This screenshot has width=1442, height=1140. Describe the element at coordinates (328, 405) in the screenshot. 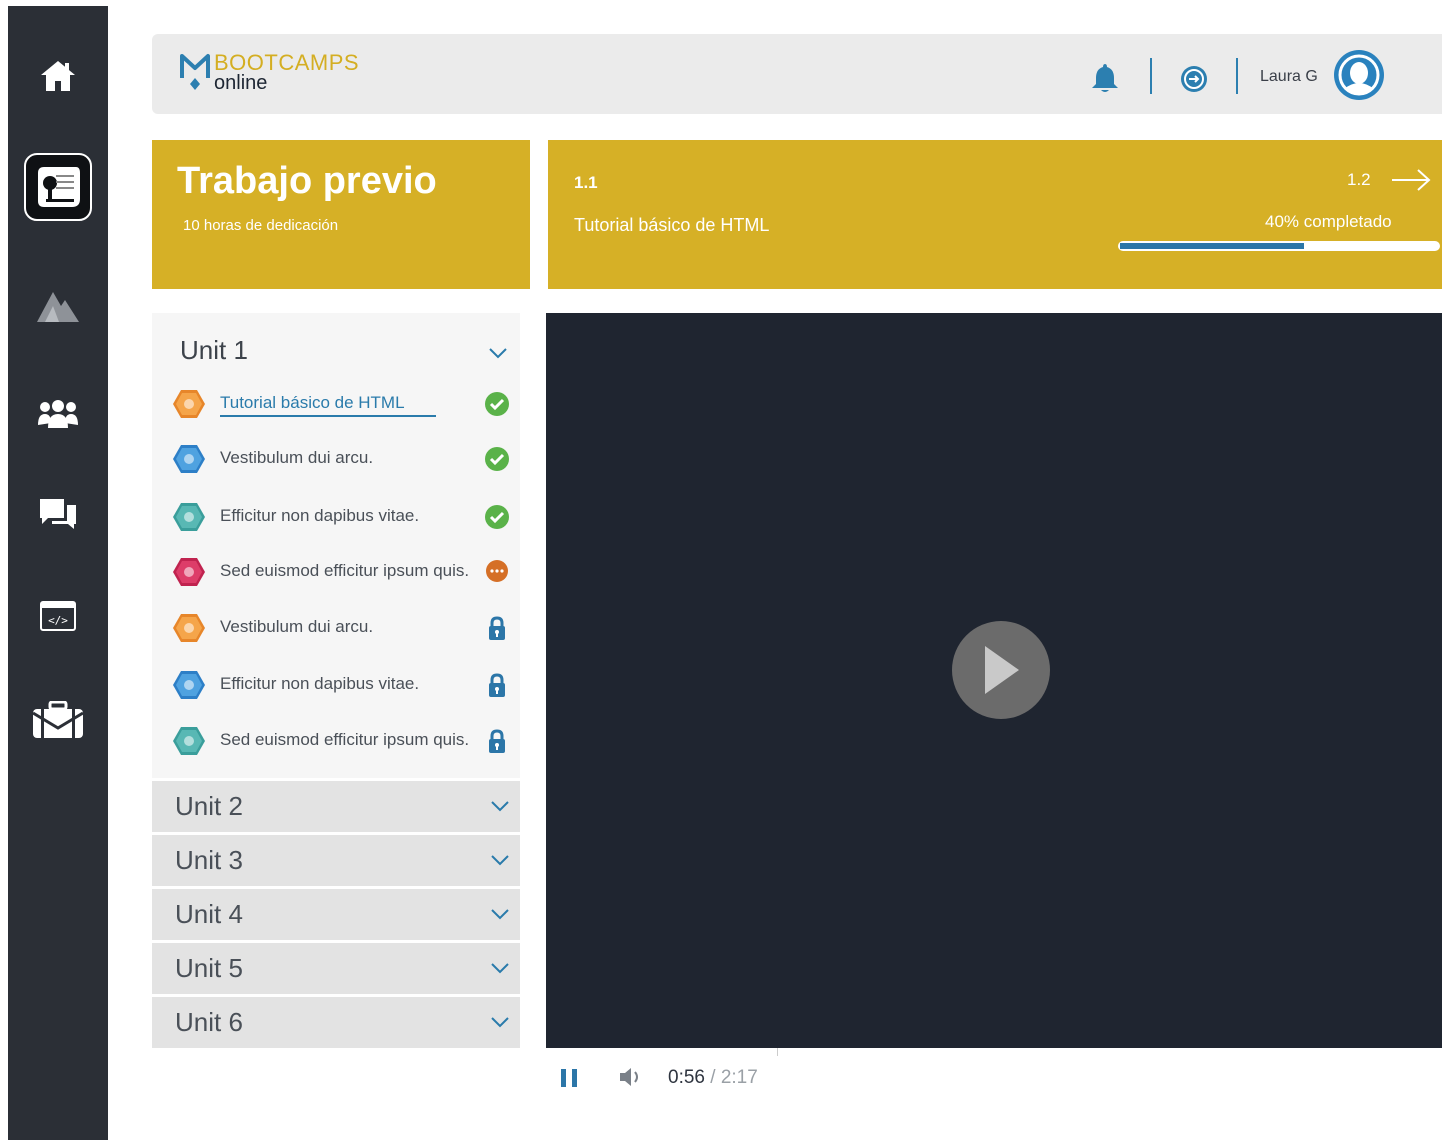

I see `lesson-label: Tutorial básico de HTML` at that location.